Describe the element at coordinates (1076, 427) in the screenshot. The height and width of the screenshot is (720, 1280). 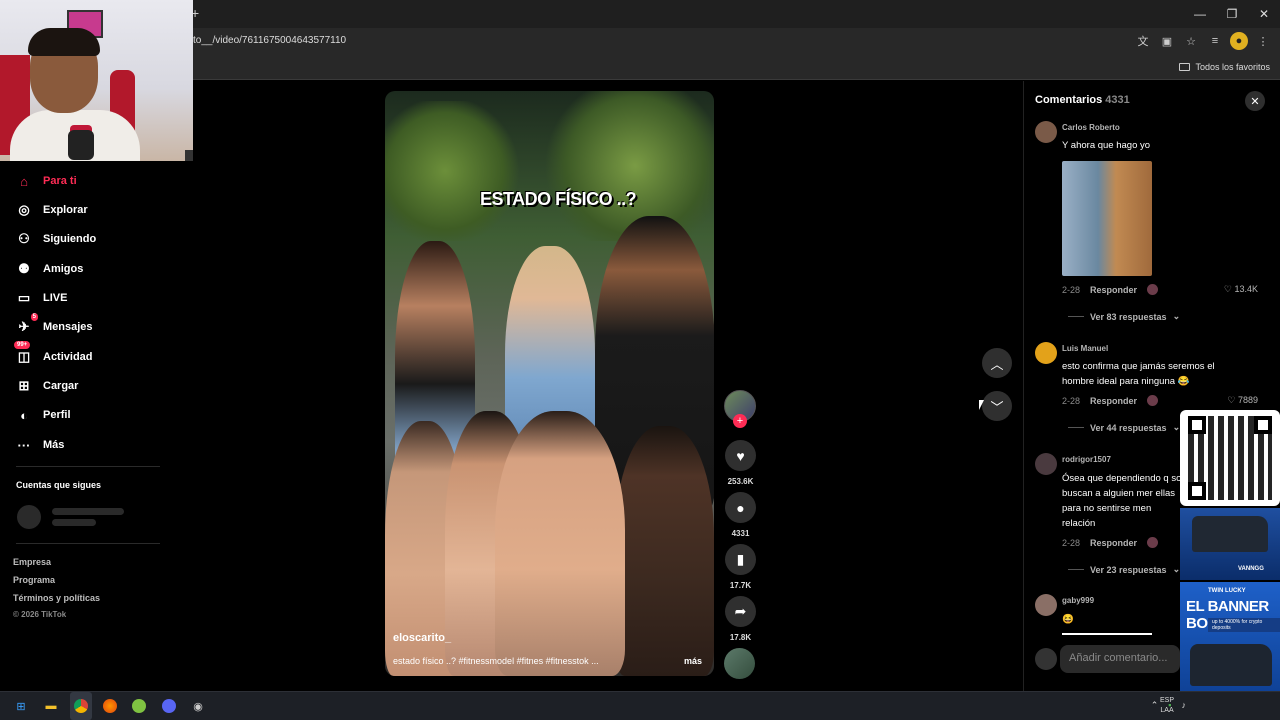
I see `replies-line` at that location.